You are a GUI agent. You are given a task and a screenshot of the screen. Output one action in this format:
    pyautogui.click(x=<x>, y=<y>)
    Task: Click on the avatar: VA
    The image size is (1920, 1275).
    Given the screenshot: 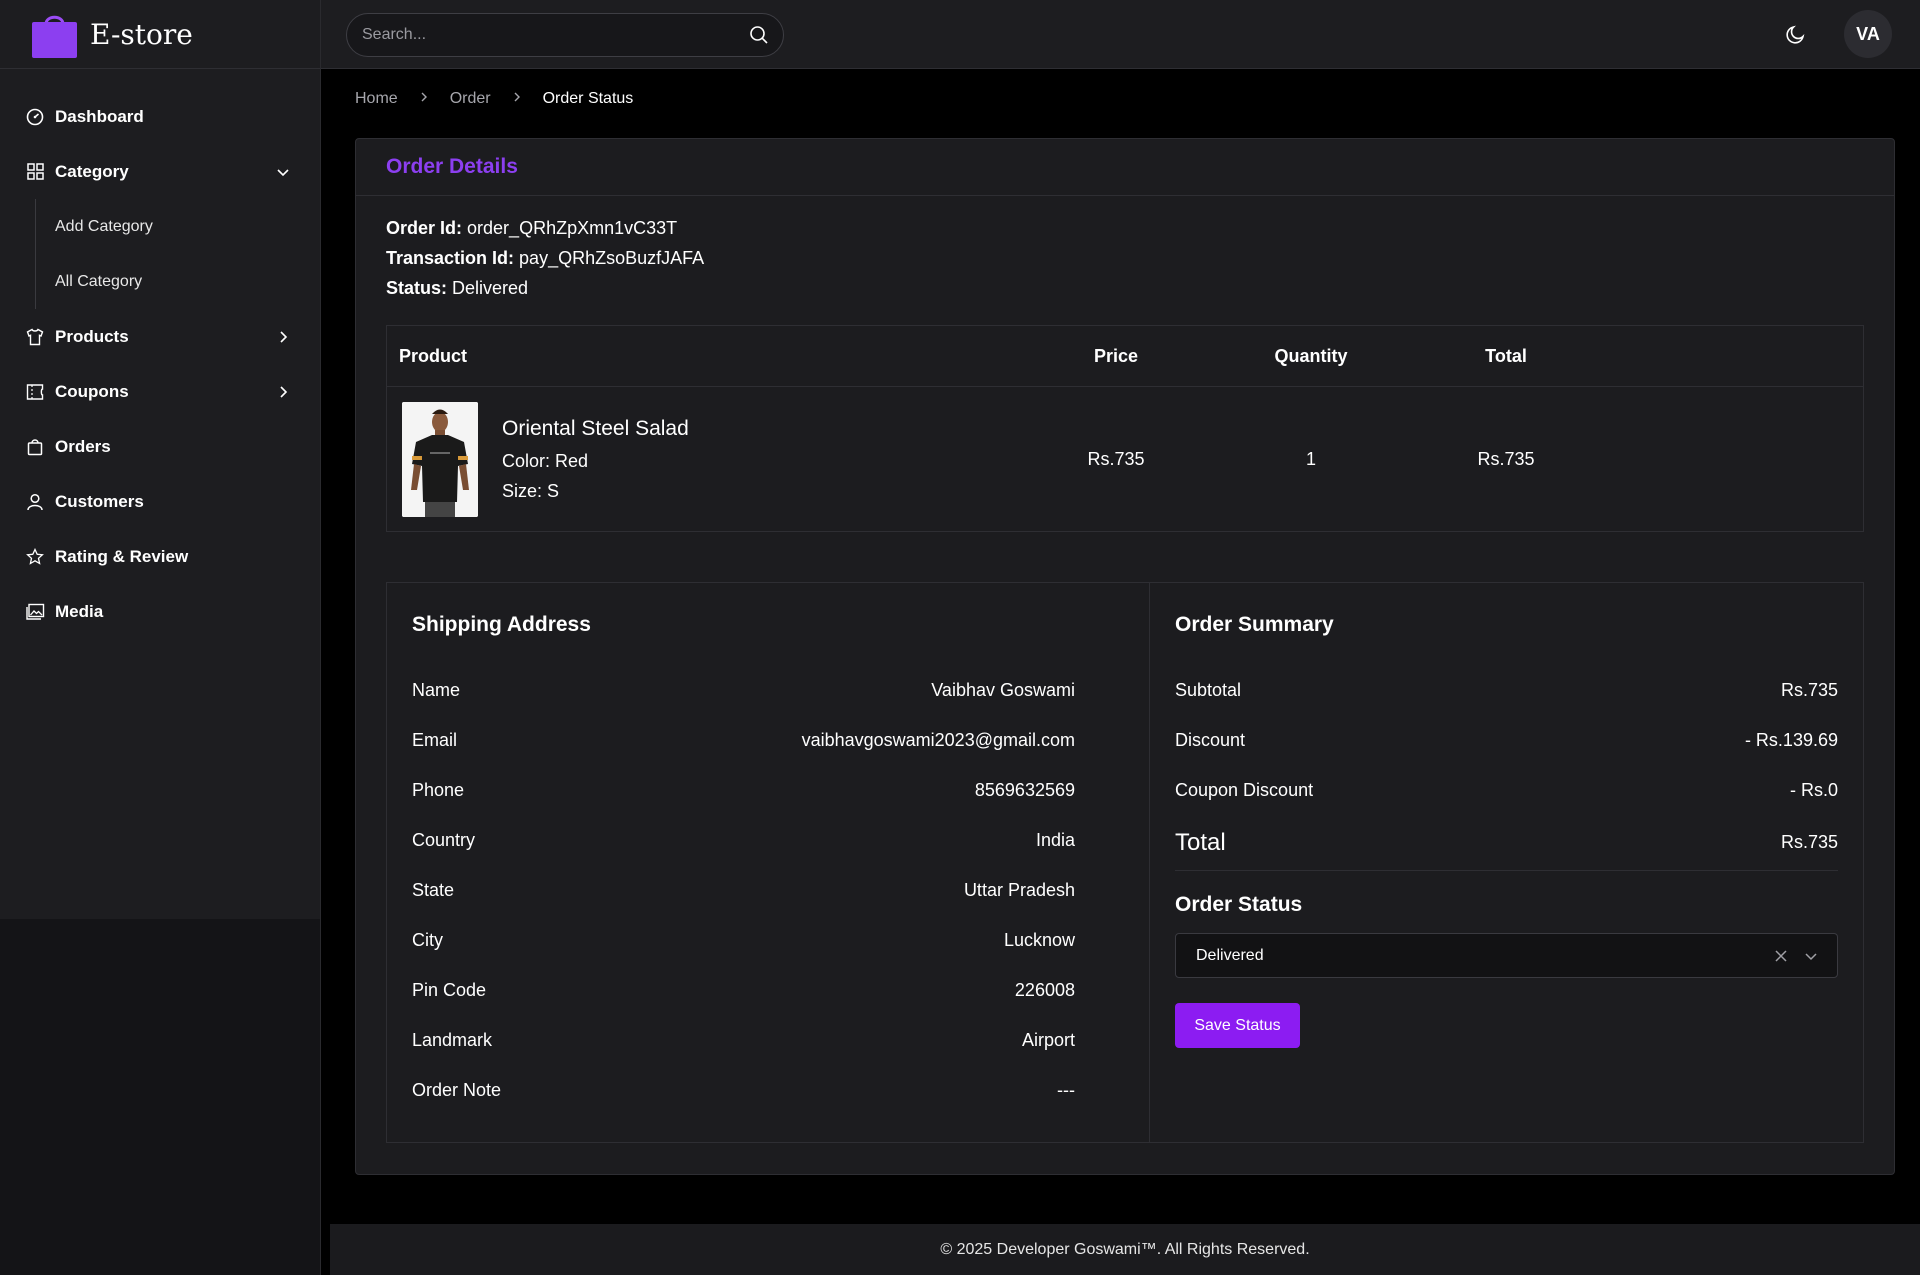 What is the action you would take?
    pyautogui.click(x=1868, y=34)
    